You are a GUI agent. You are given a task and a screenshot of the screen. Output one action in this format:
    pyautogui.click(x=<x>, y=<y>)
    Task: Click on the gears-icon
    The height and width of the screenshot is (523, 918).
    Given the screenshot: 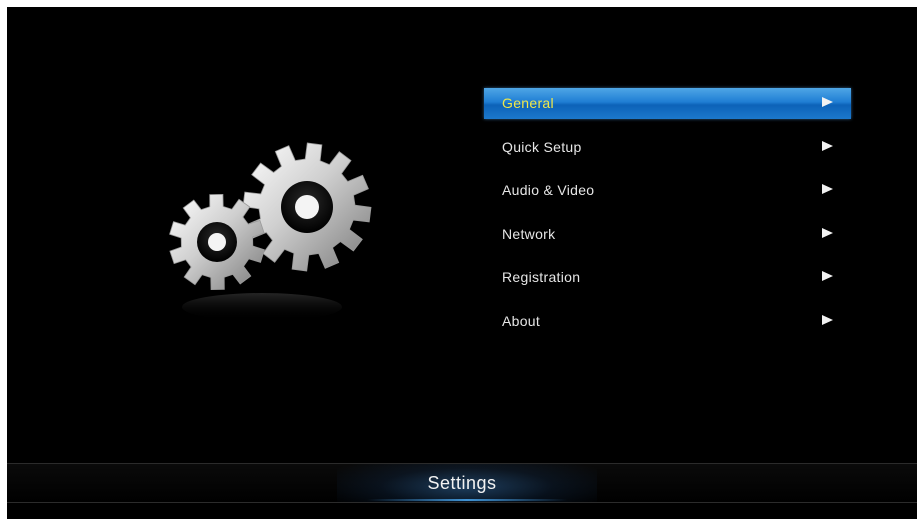 What is the action you would take?
    pyautogui.click(x=272, y=237)
    